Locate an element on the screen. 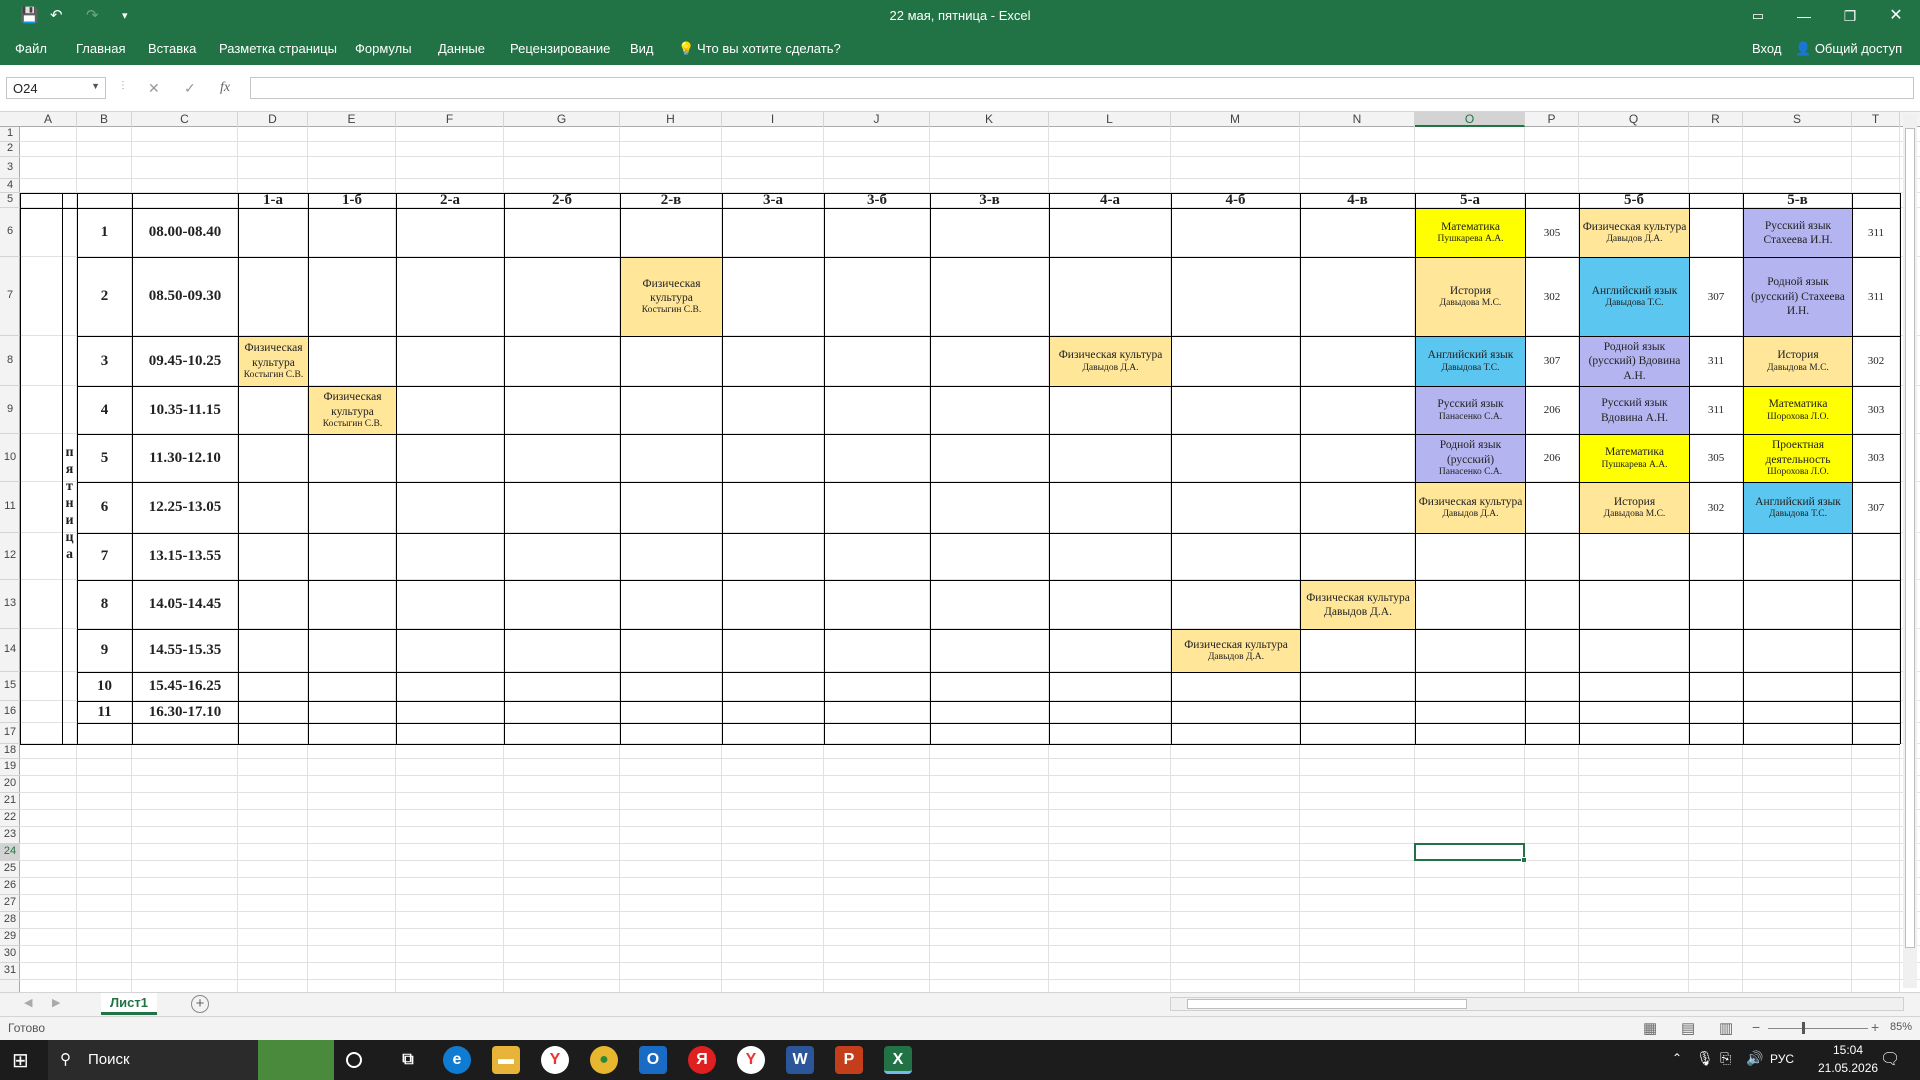  room-number: 307 is located at coordinates (1876, 507).